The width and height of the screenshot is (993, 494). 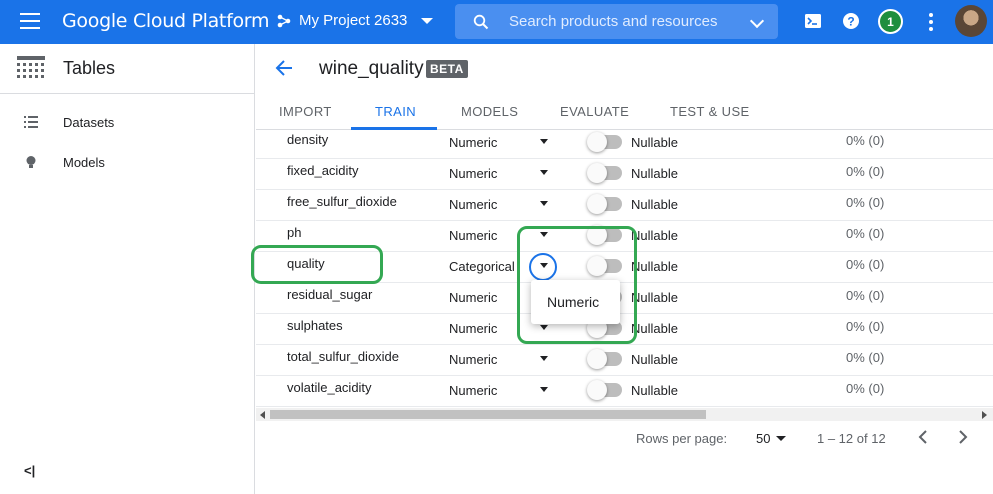 What do you see at coordinates (305, 111) in the screenshot?
I see `tab-import: IMPORT` at bounding box center [305, 111].